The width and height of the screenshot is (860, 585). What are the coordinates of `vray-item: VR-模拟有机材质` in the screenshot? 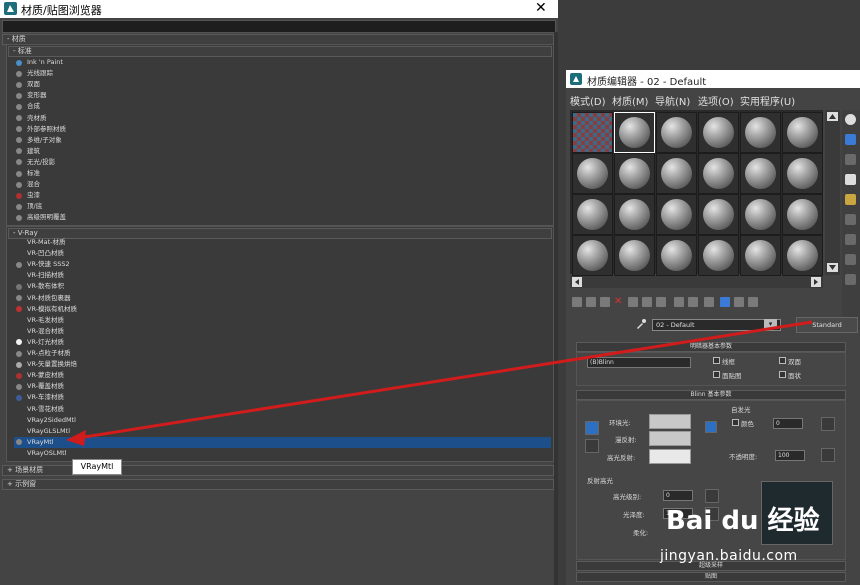 It's located at (46, 309).